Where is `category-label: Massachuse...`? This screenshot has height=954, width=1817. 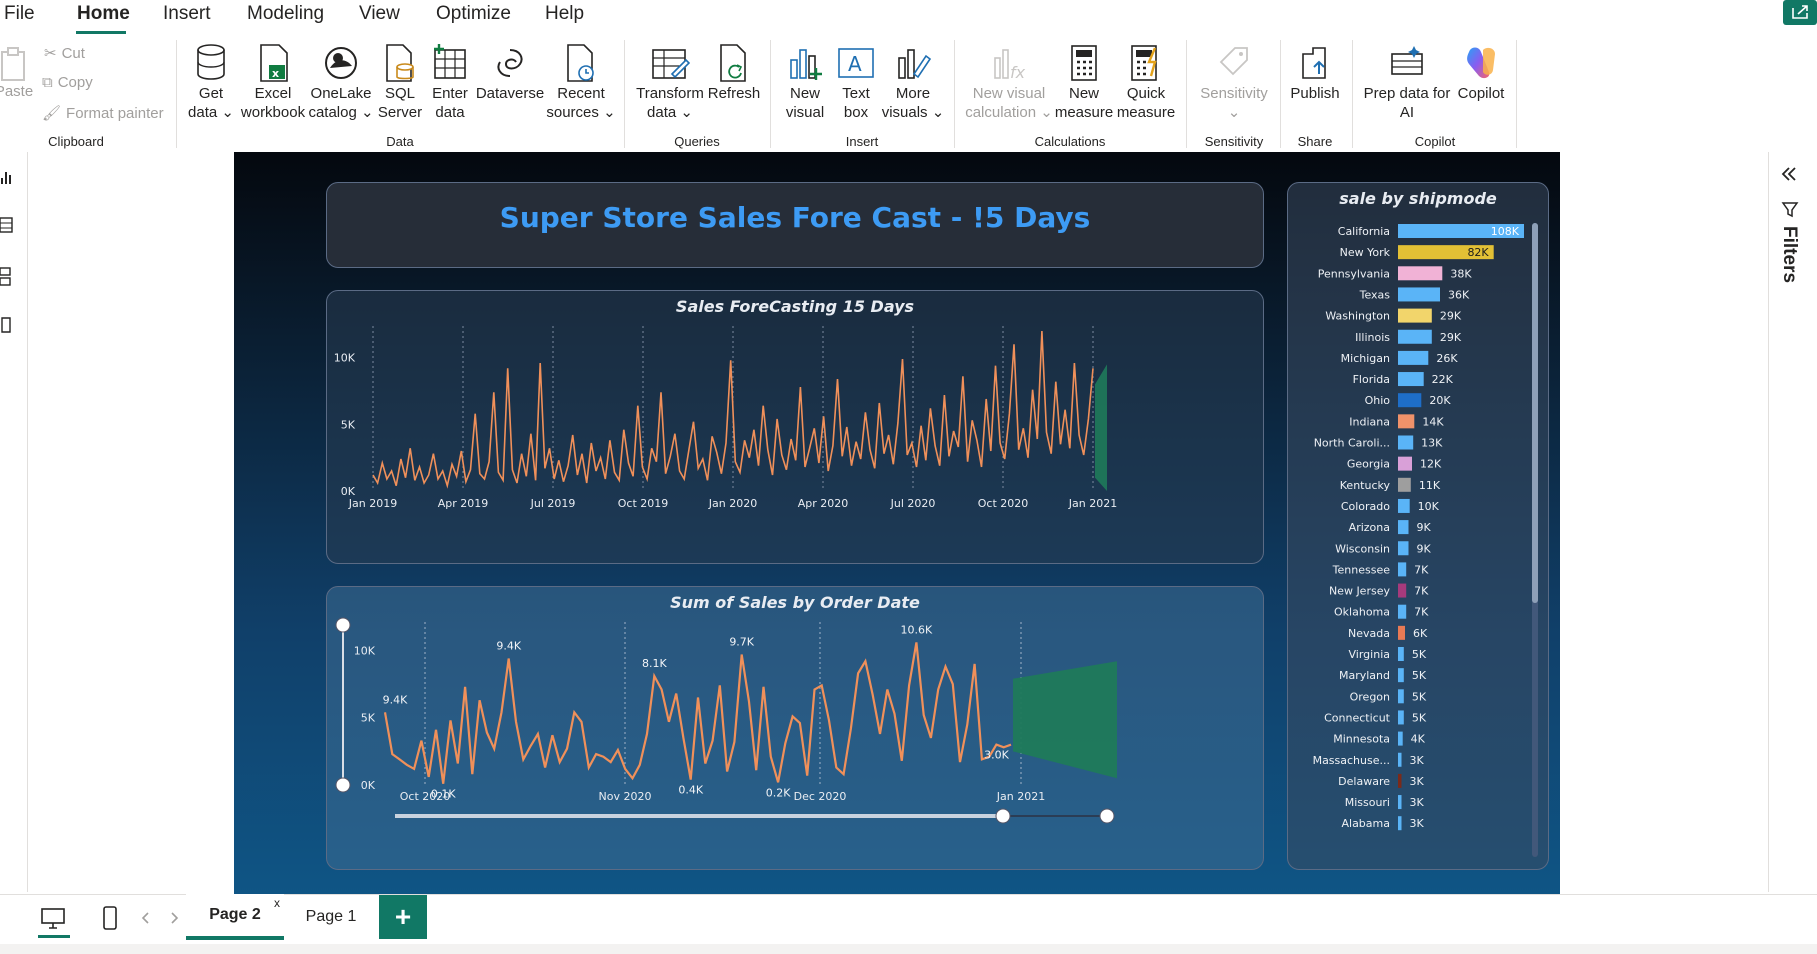 category-label: Massachuse... is located at coordinates (1351, 760).